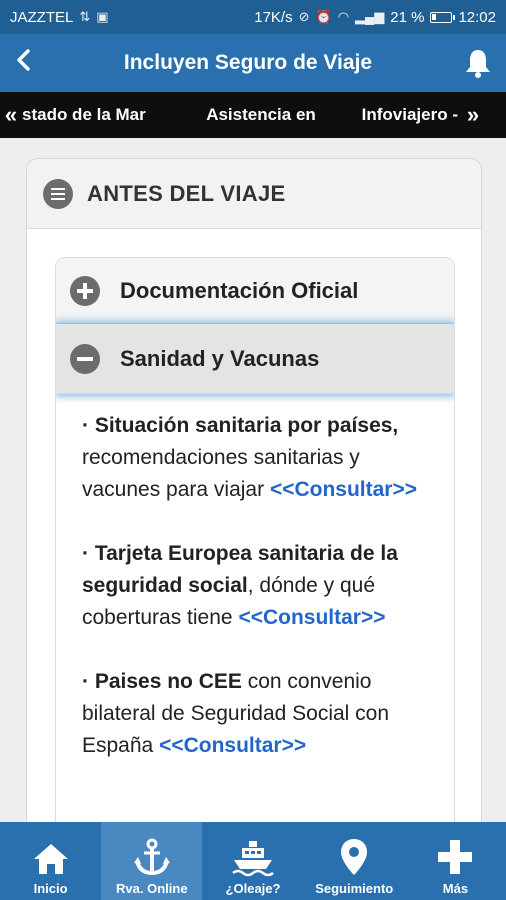  I want to click on app-bar: Incluyen Seguro de Viaje, so click(253, 63).